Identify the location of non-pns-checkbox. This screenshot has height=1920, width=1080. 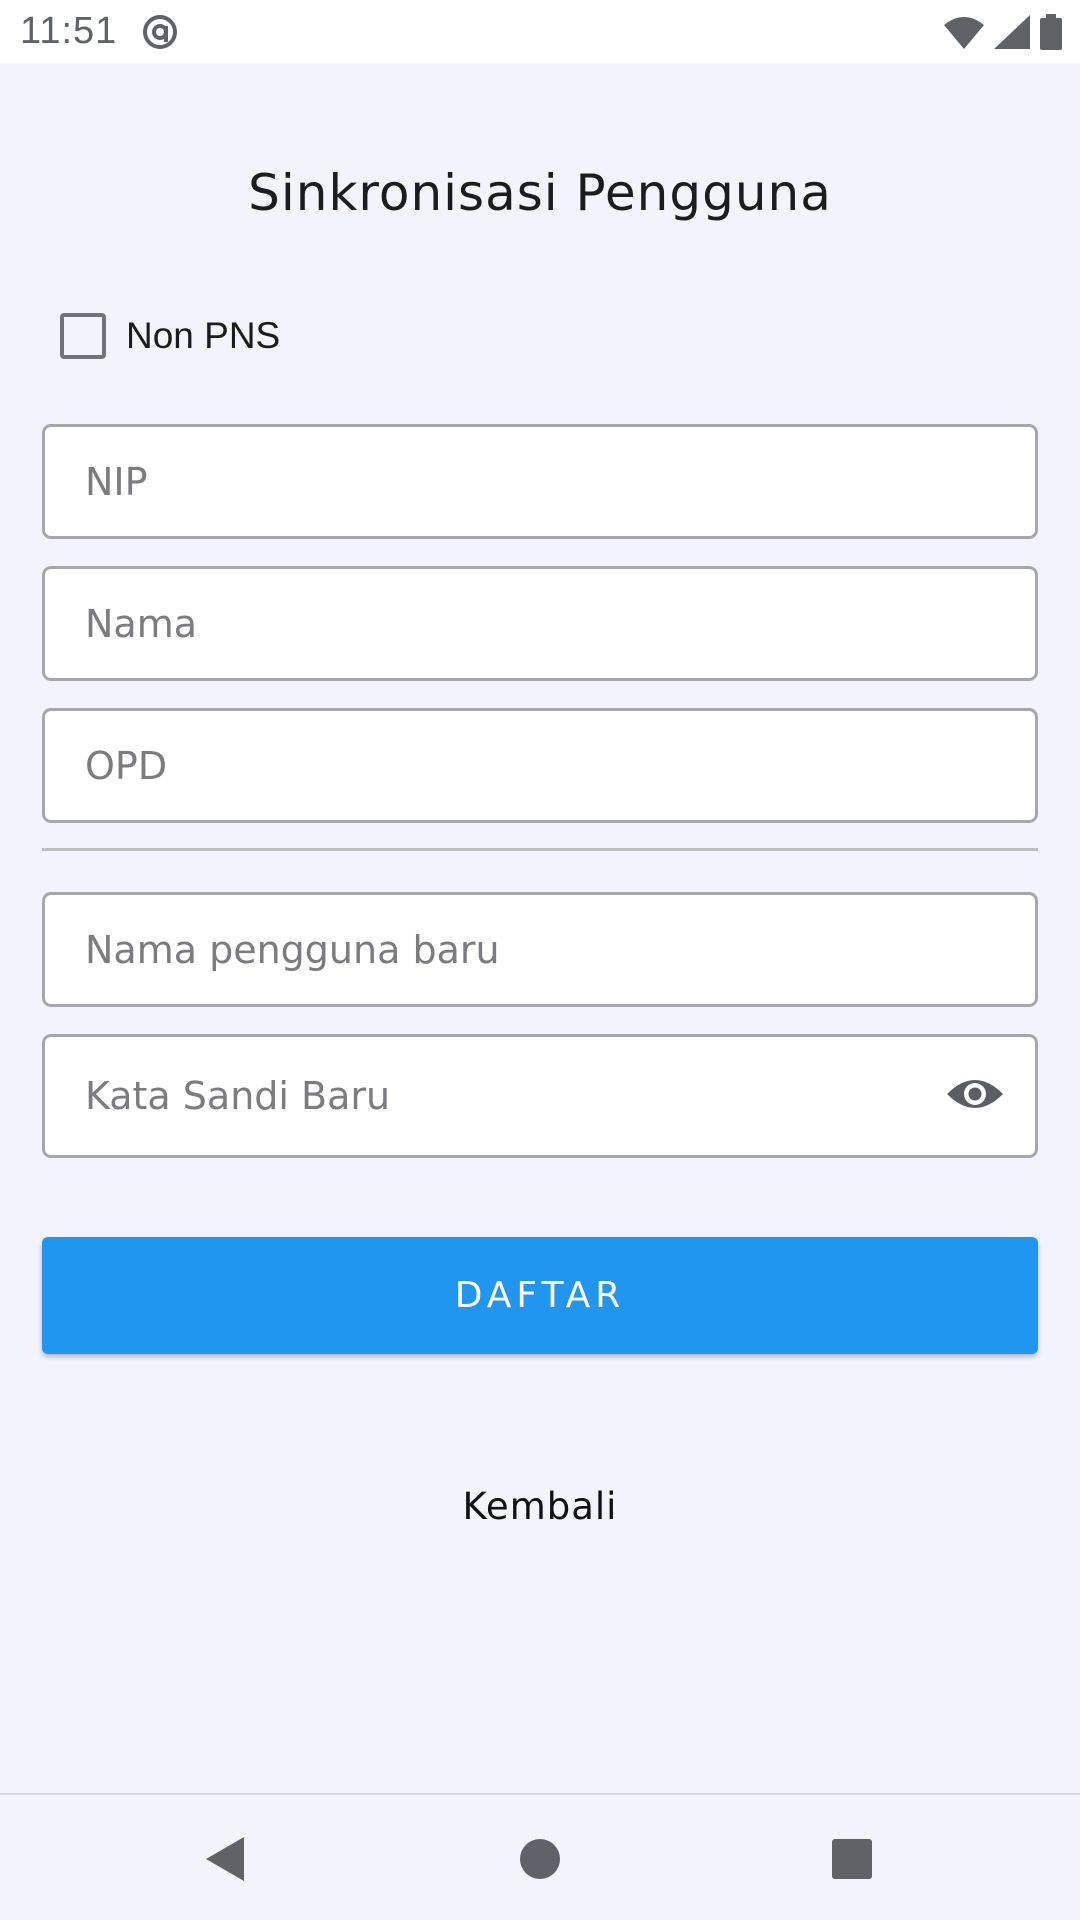
(83, 336).